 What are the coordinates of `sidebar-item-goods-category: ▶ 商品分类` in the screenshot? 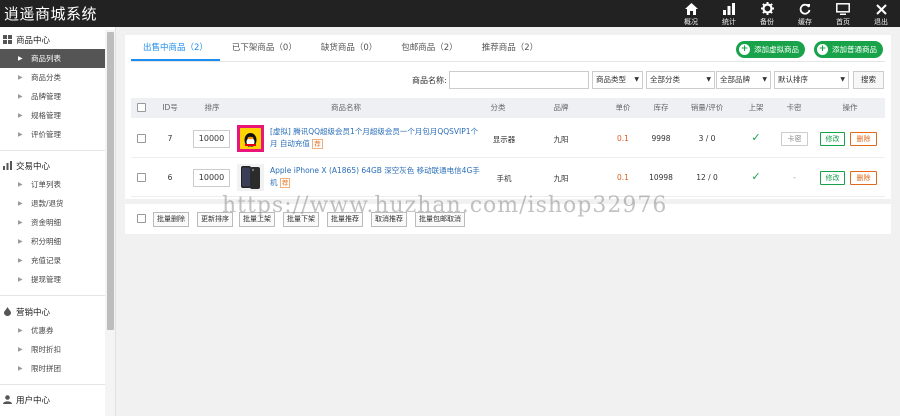 It's located at (52, 77).